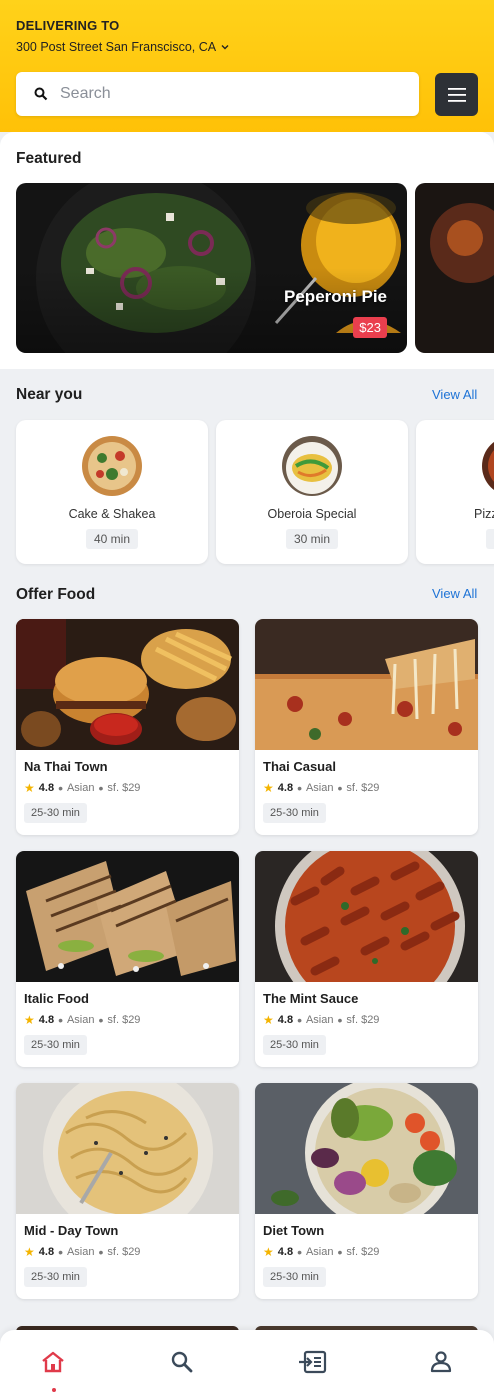 The width and height of the screenshot is (494, 1400). I want to click on featured-food-image-next, so click(454, 268).